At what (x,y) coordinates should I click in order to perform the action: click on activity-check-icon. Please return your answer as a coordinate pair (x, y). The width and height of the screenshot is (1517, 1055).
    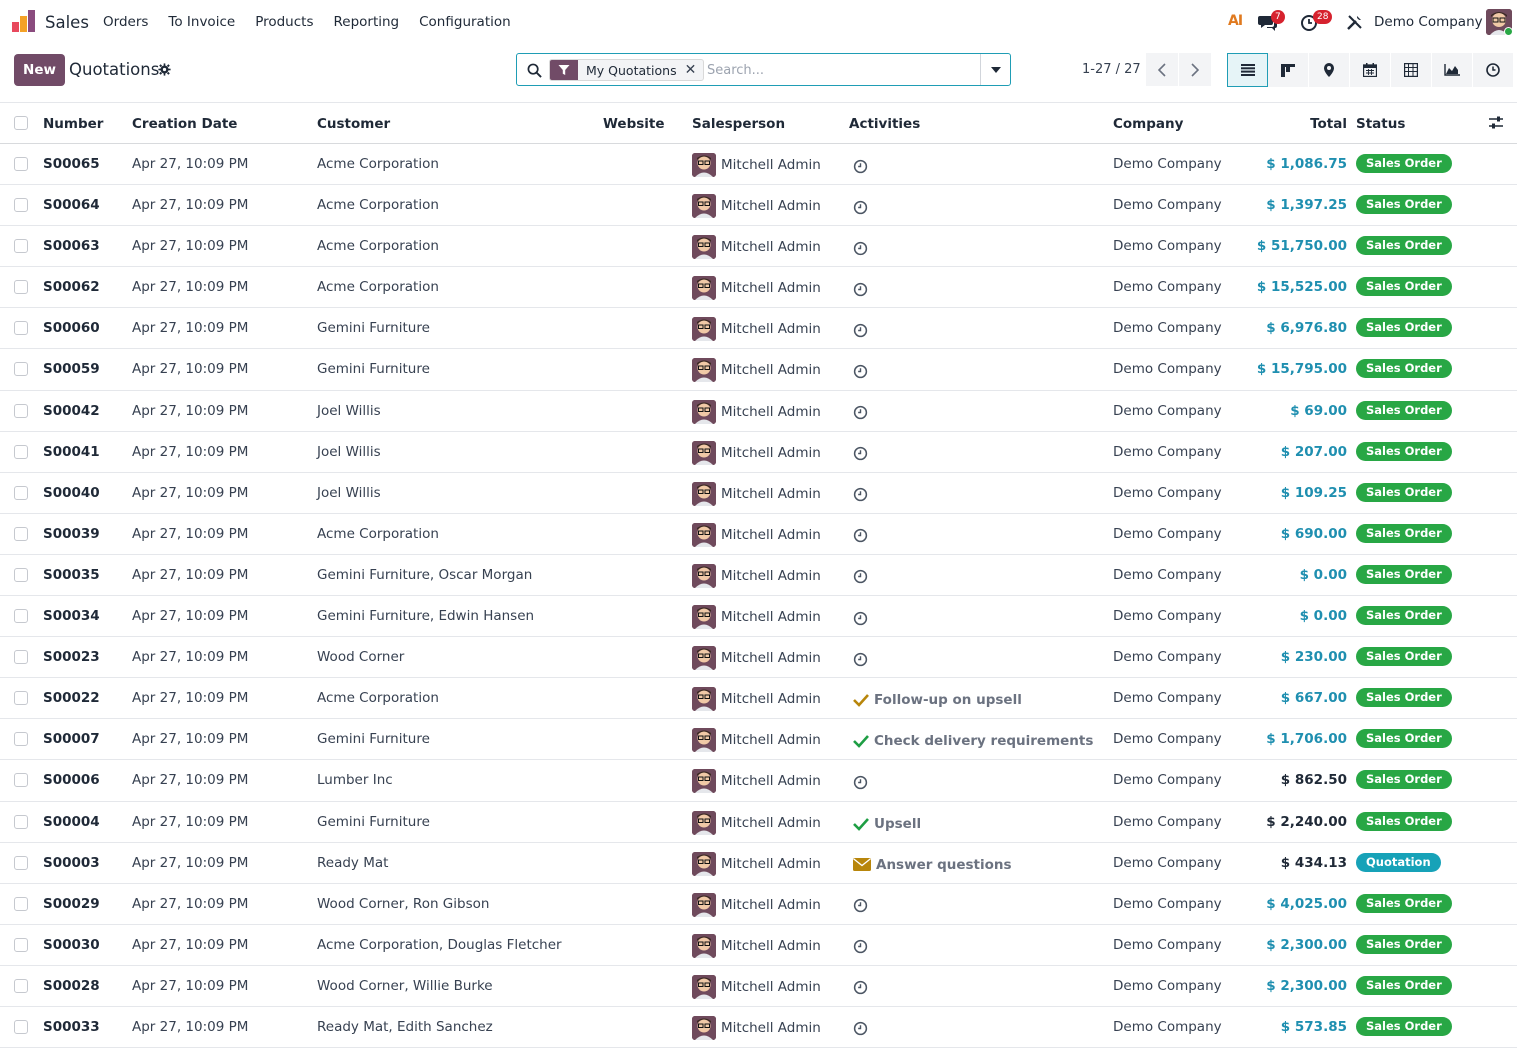
    Looking at the image, I should click on (861, 741).